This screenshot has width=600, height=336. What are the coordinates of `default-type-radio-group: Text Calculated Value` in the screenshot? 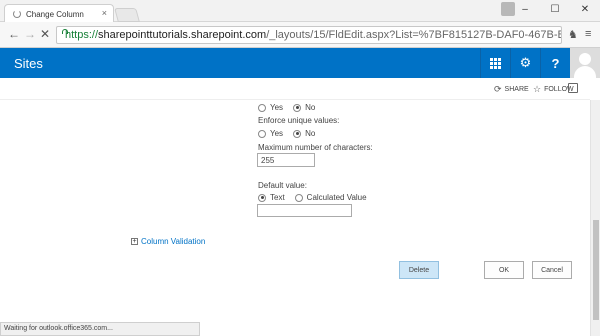 It's located at (317, 197).